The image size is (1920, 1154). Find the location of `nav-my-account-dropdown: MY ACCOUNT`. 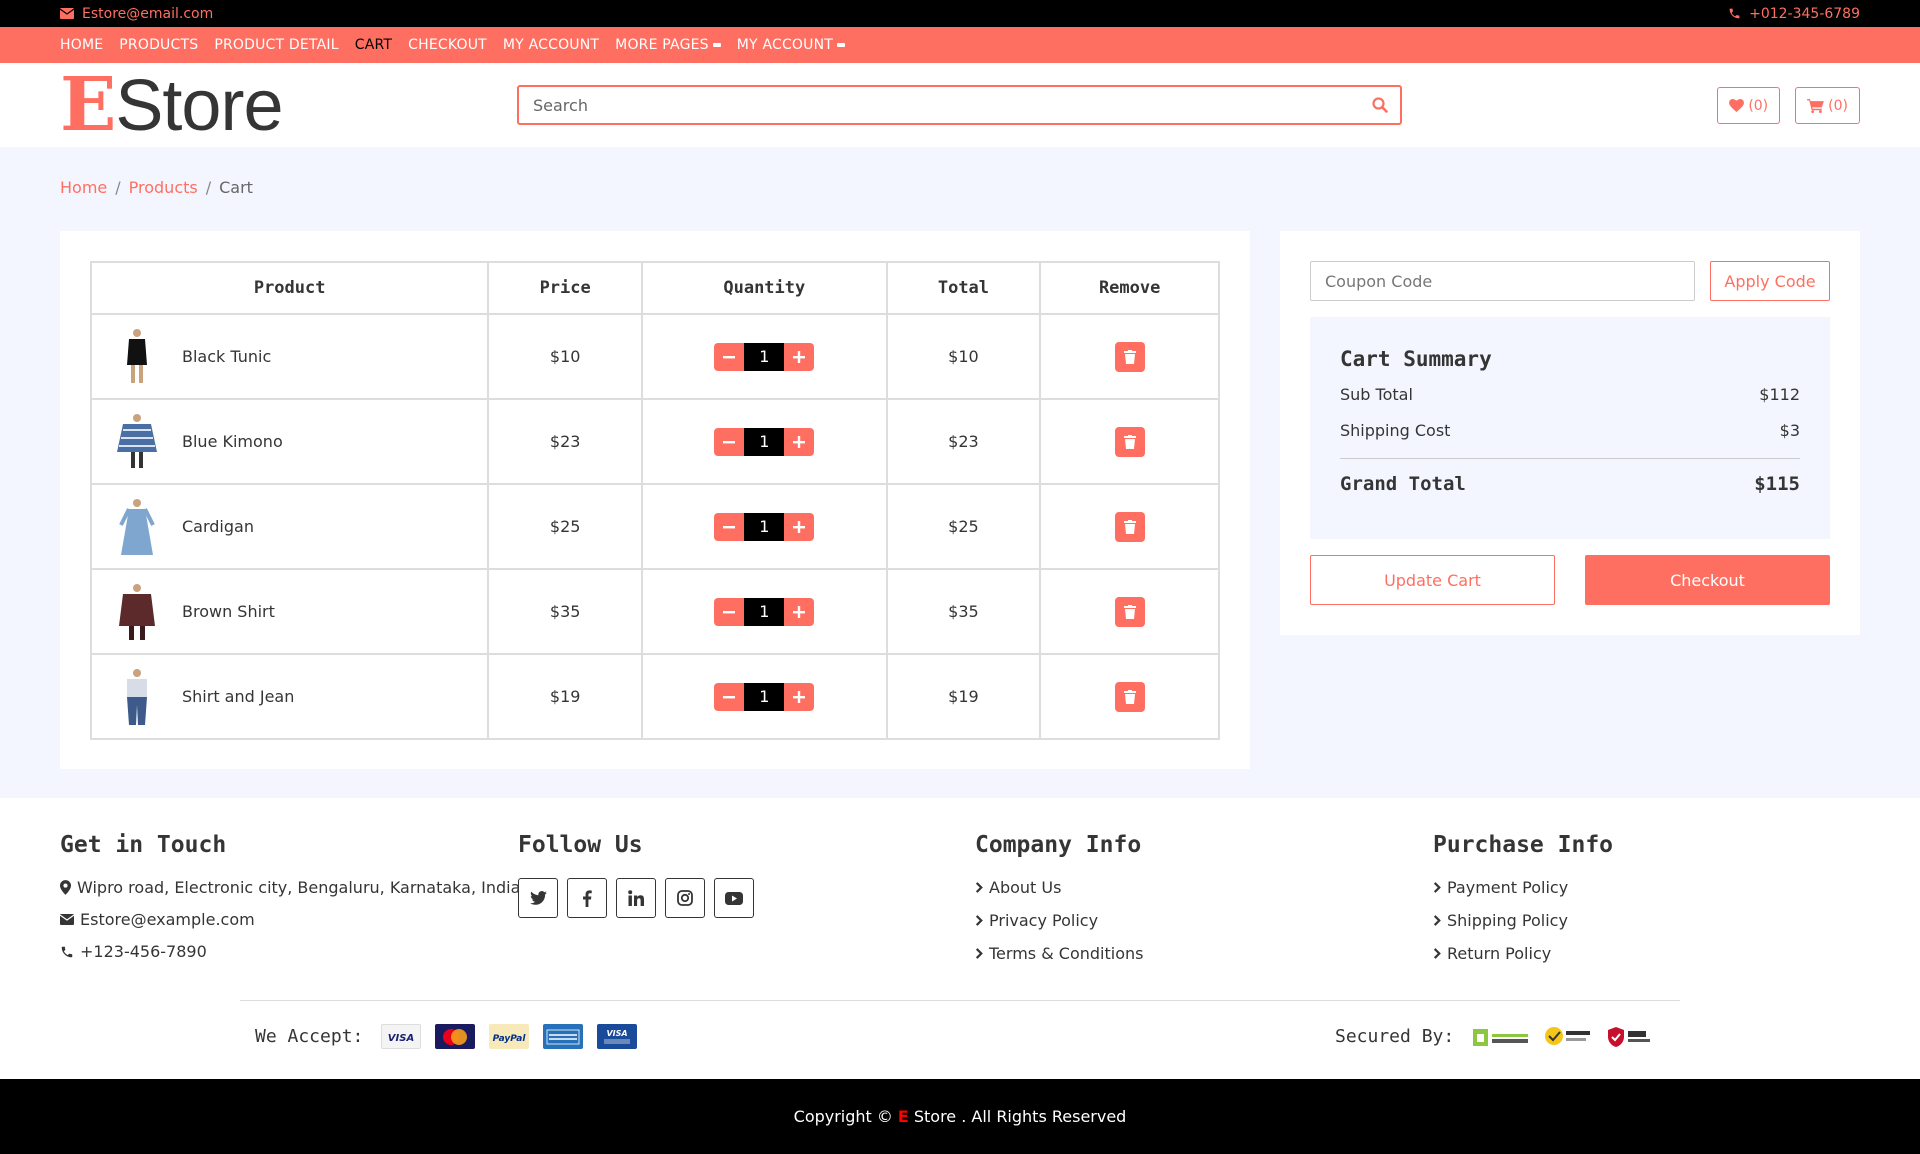

nav-my-account-dropdown: MY ACCOUNT is located at coordinates (791, 45).